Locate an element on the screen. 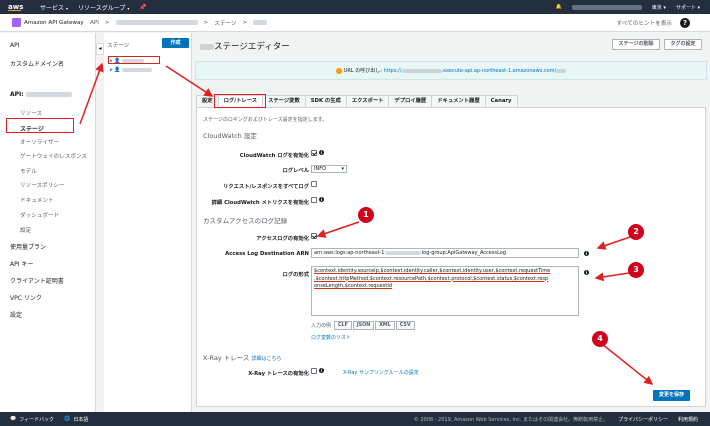 The height and width of the screenshot is (426, 710). annotation-marker-4: 4 is located at coordinates (600, 339).